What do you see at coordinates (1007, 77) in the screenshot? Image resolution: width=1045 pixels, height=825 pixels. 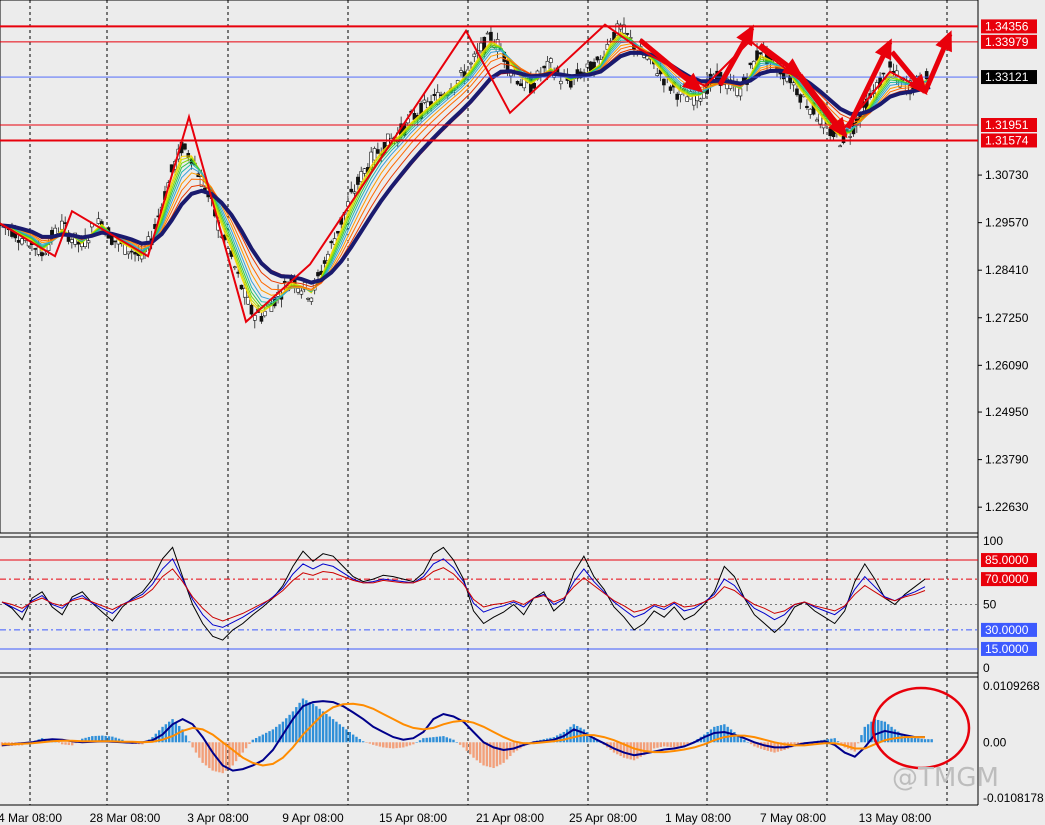 I see `current-price-label: 1.33121` at bounding box center [1007, 77].